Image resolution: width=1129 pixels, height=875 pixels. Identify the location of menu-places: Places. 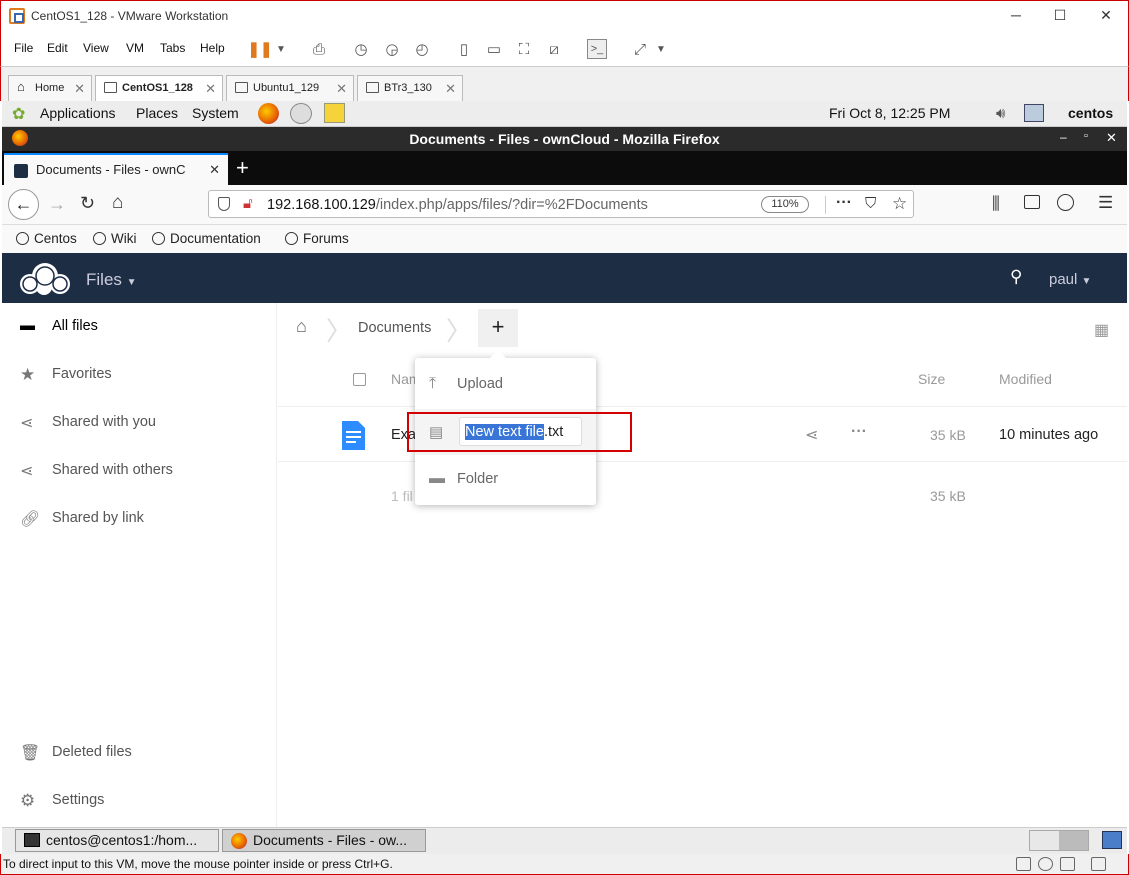
(157, 113).